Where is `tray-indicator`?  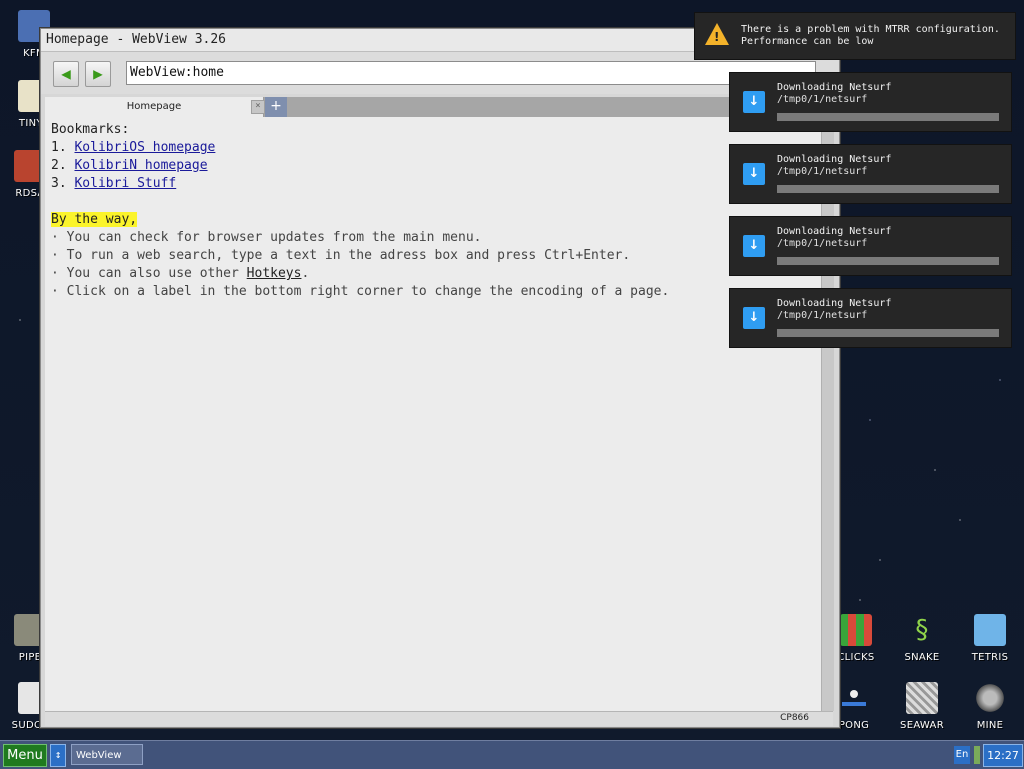
tray-indicator is located at coordinates (977, 755).